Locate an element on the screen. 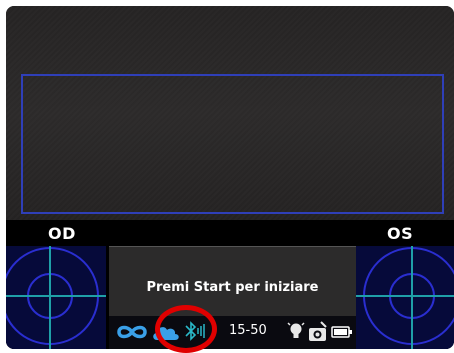 The height and width of the screenshot is (353, 454). lightbulb-icon is located at coordinates (296, 330).